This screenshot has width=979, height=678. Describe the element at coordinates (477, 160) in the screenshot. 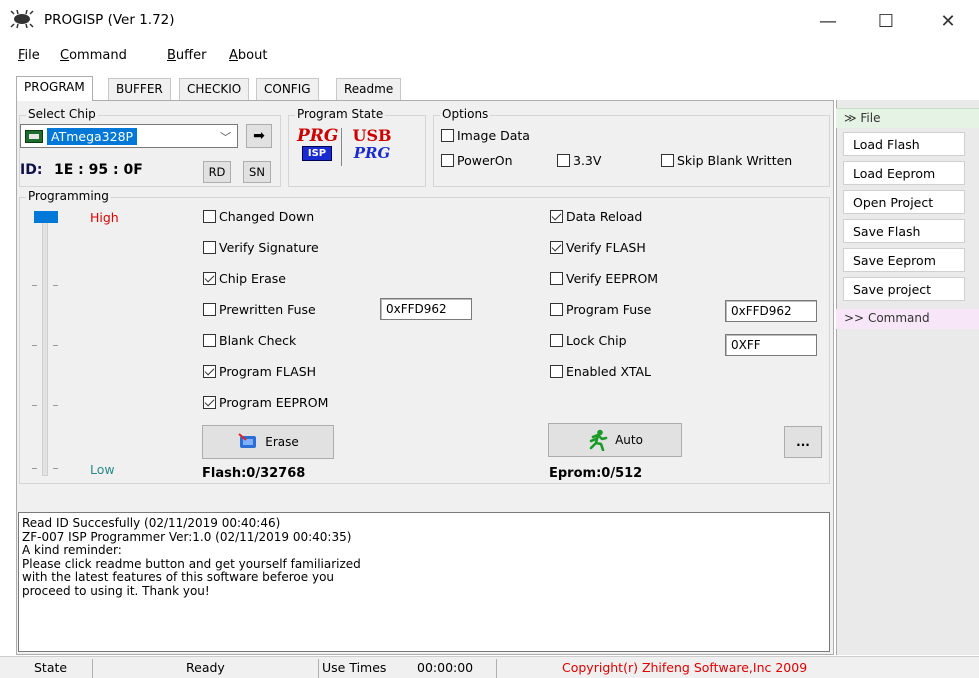

I see `power-on-checkbox: PowerOn` at that location.